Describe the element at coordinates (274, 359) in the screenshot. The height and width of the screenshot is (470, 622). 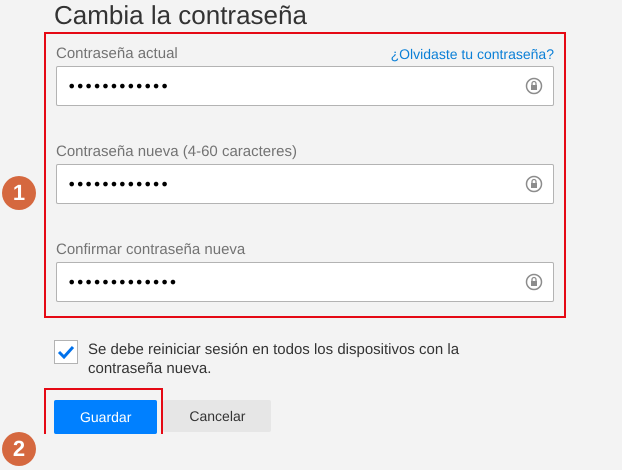
I see `checkbox-label: Se debe reiniciar sesión en todos los dispositivos con la contraseña nueva.` at that location.